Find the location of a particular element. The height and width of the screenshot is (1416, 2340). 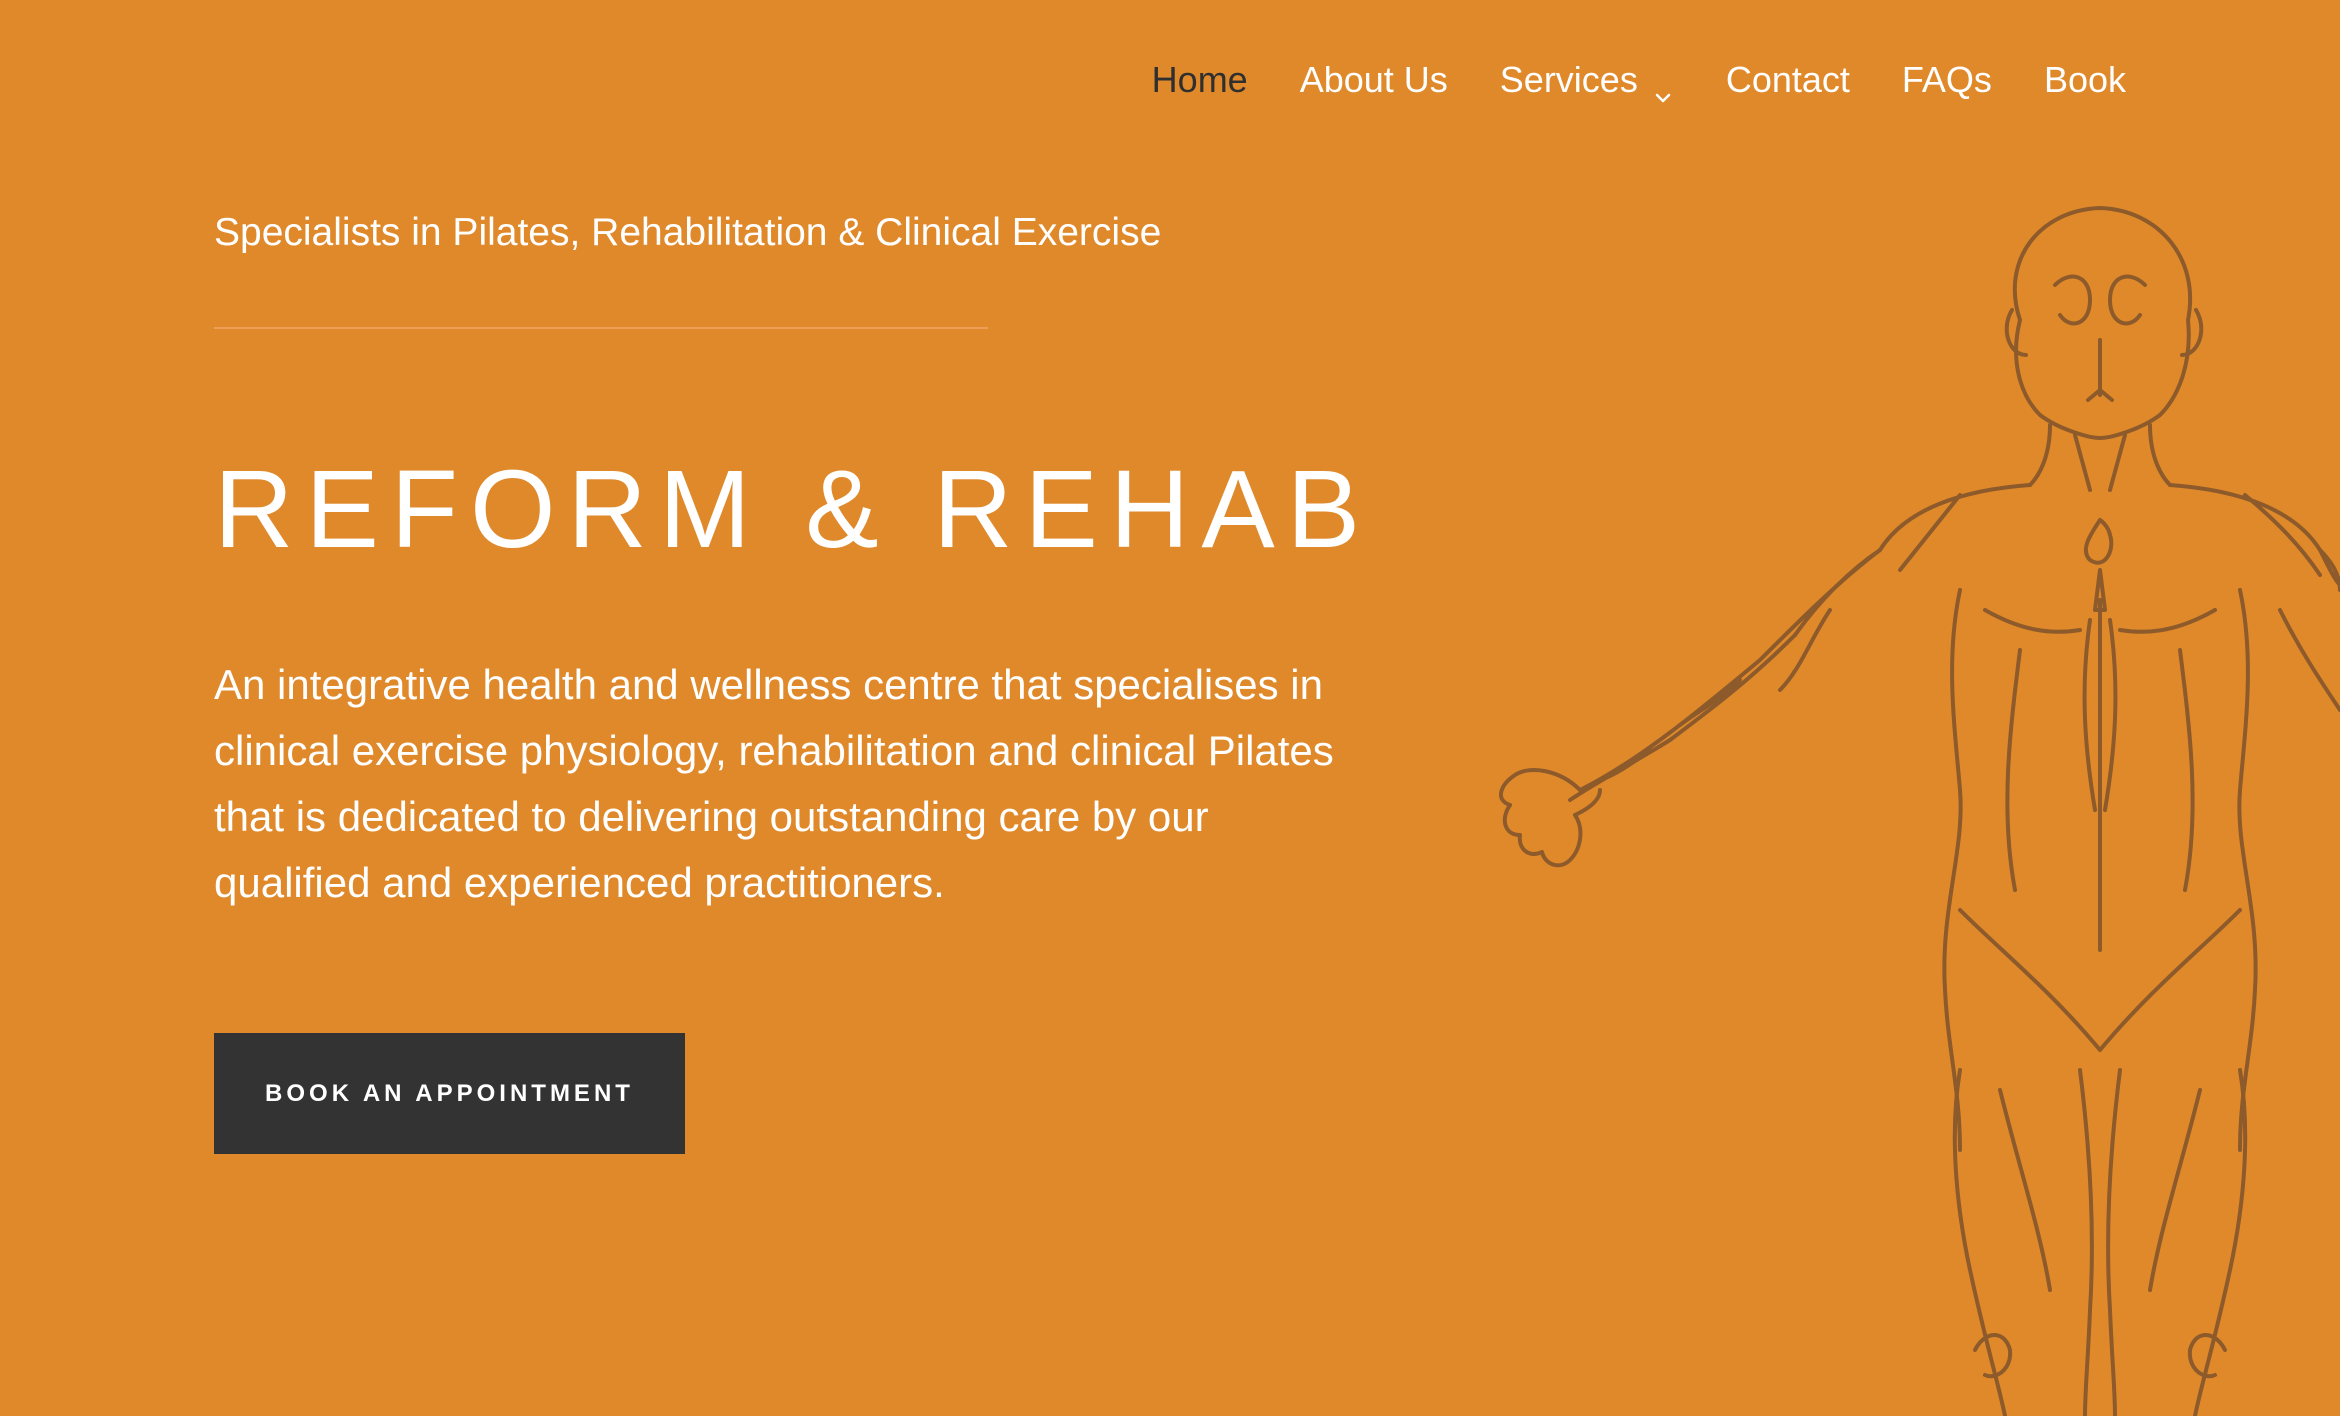

nav-services: Services is located at coordinates (1587, 80).